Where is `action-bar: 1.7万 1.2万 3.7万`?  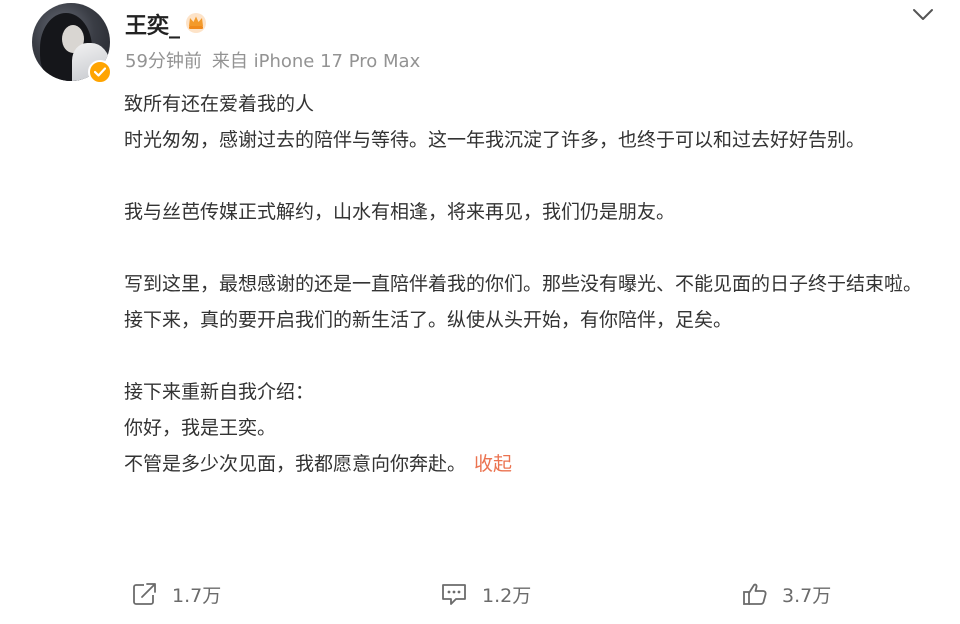 action-bar: 1.7万 1.2万 3.7万 is located at coordinates (480, 594).